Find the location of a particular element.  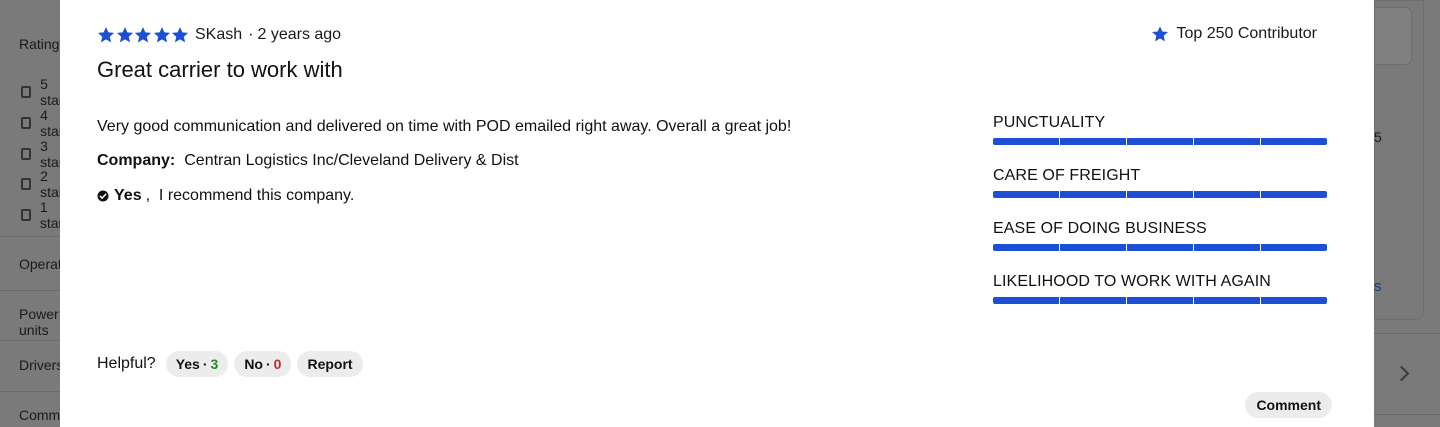

yes-count: 3 is located at coordinates (214, 364).